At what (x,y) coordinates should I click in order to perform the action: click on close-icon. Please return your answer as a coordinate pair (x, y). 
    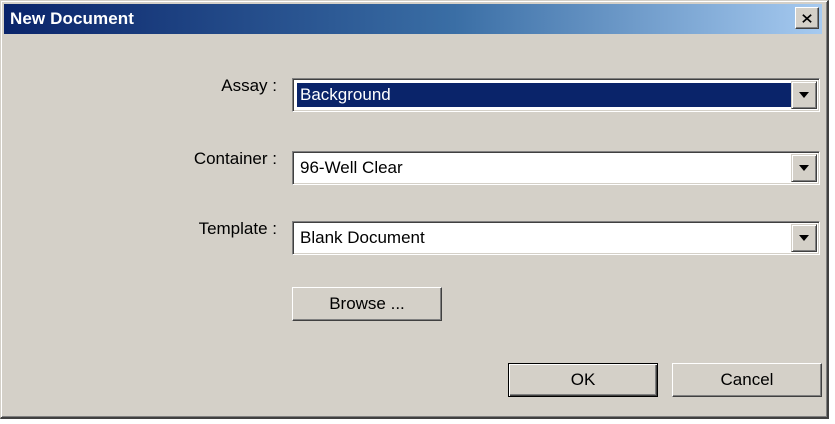
    Looking at the image, I should click on (807, 18).